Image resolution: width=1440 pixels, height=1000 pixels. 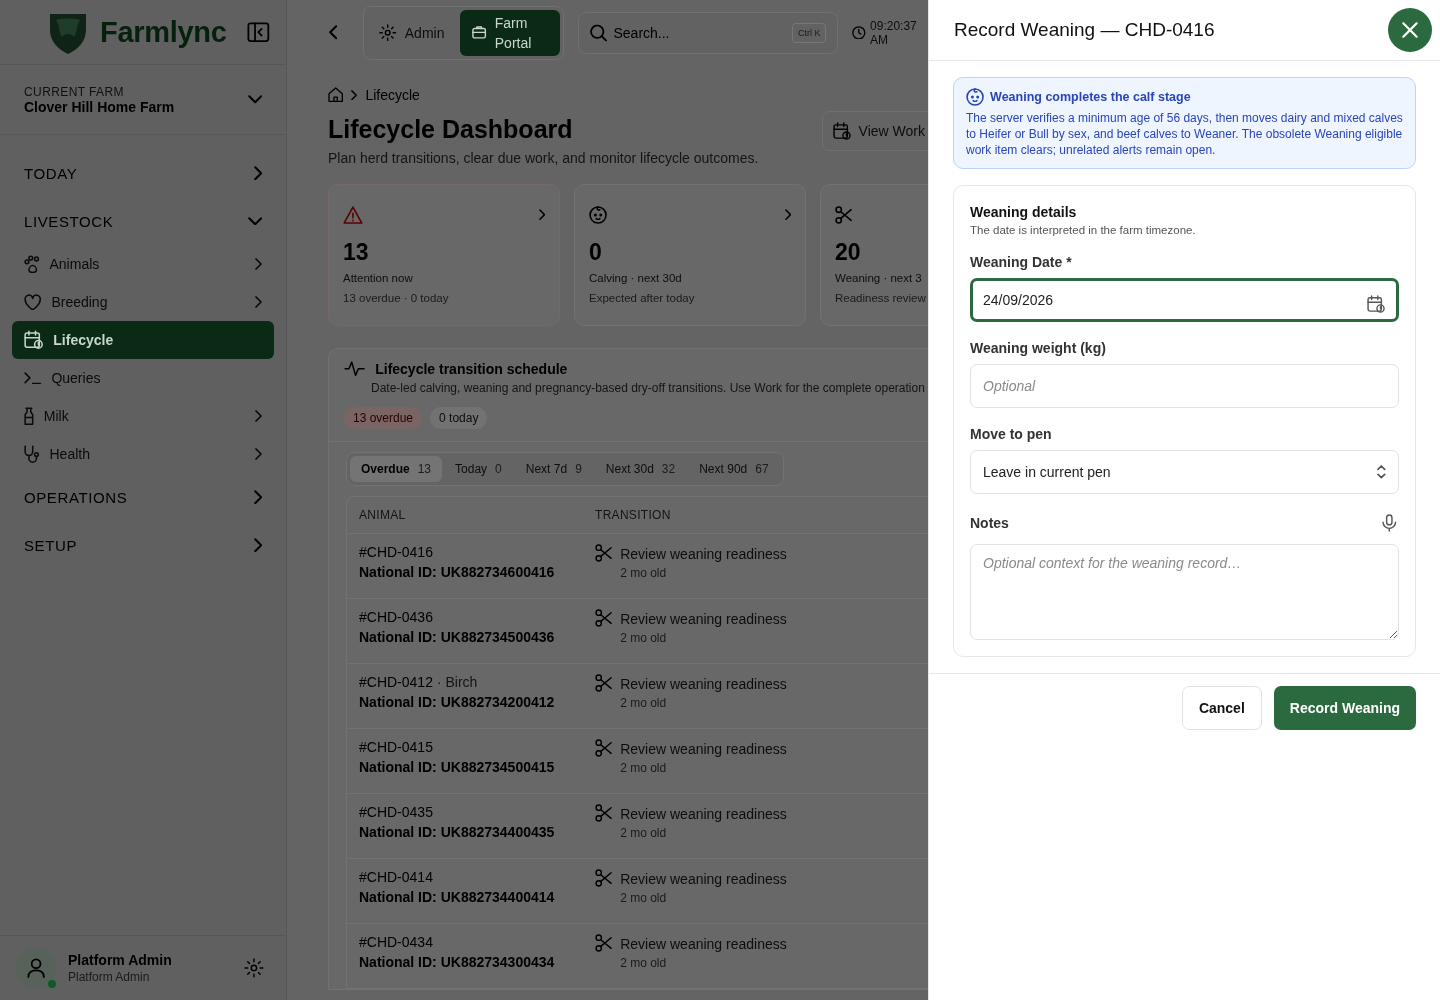 I want to click on chevron-up-down-icon, so click(x=1381, y=472).